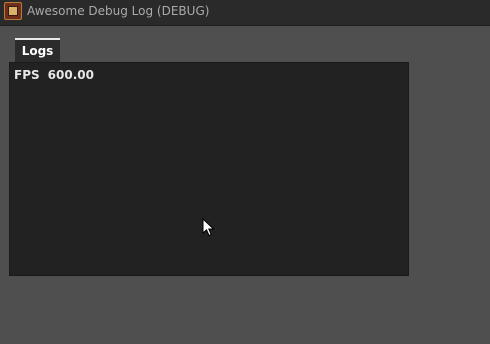 This screenshot has width=490, height=344. What do you see at coordinates (70, 75) in the screenshot?
I see `fps-value: 600.00` at bounding box center [70, 75].